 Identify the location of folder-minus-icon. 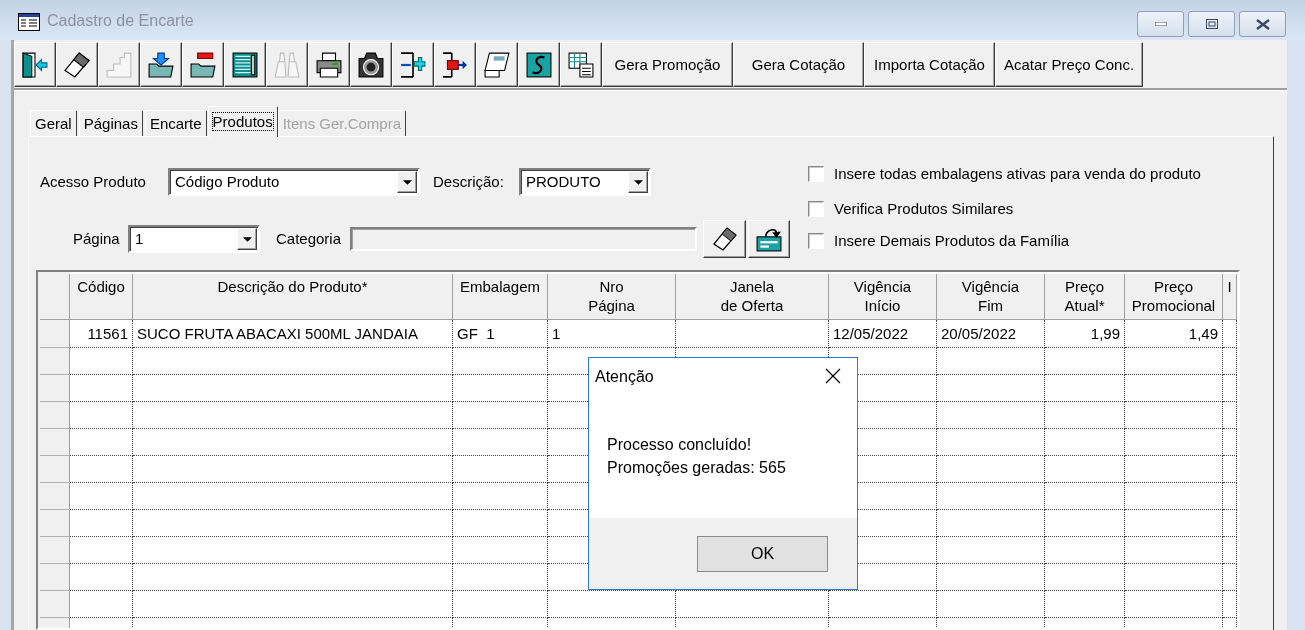
(203, 64).